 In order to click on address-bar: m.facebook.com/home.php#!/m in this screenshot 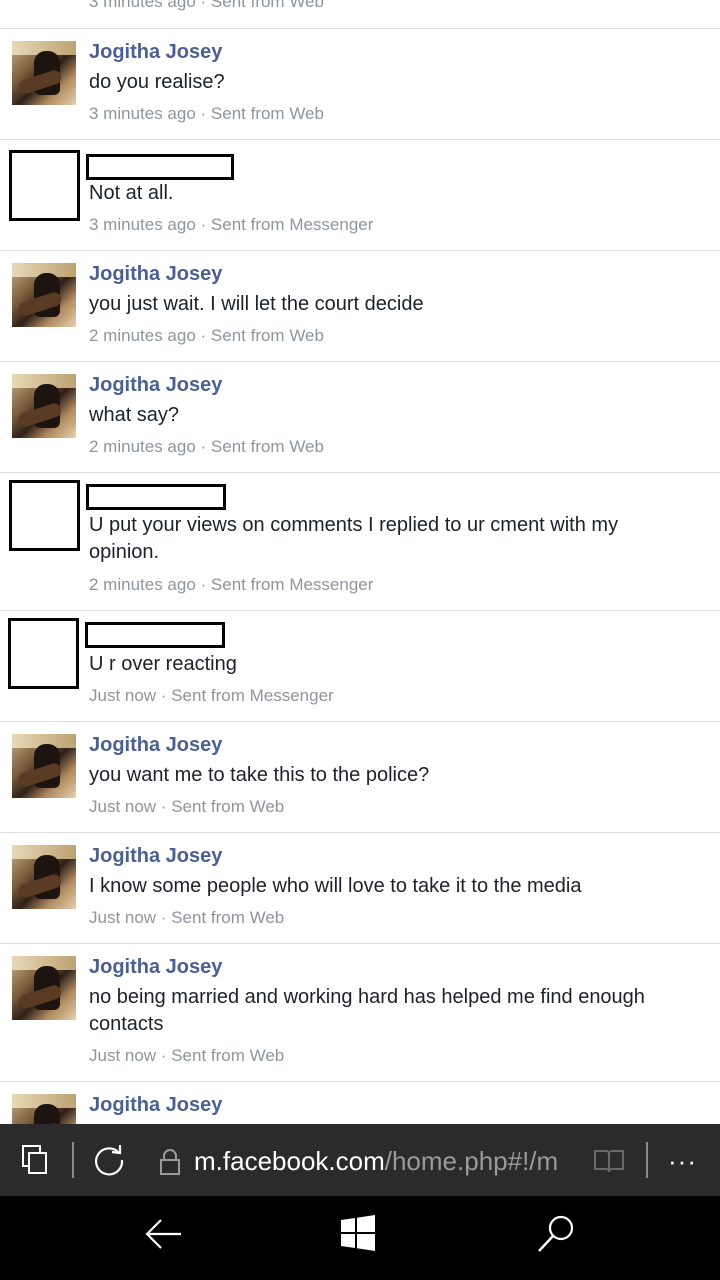, I will do `click(384, 1161)`.